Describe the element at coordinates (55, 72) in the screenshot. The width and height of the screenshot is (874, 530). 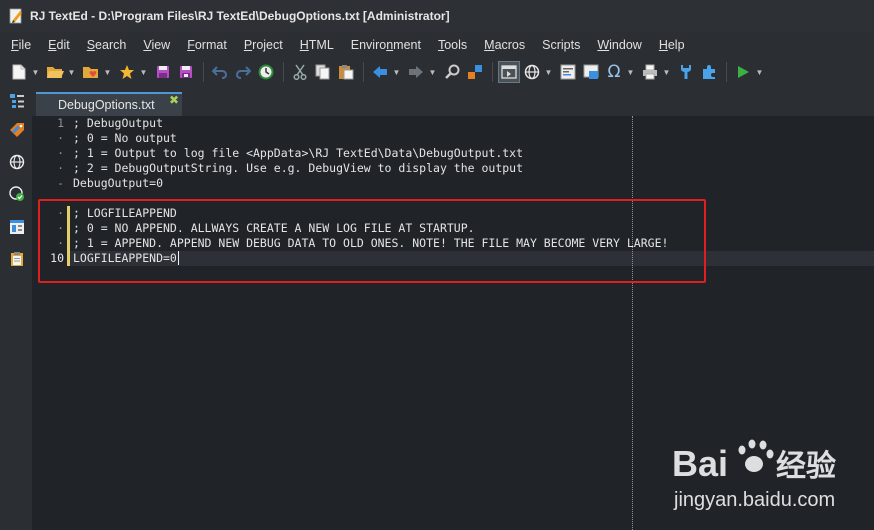
I see `open-folder-icon` at that location.